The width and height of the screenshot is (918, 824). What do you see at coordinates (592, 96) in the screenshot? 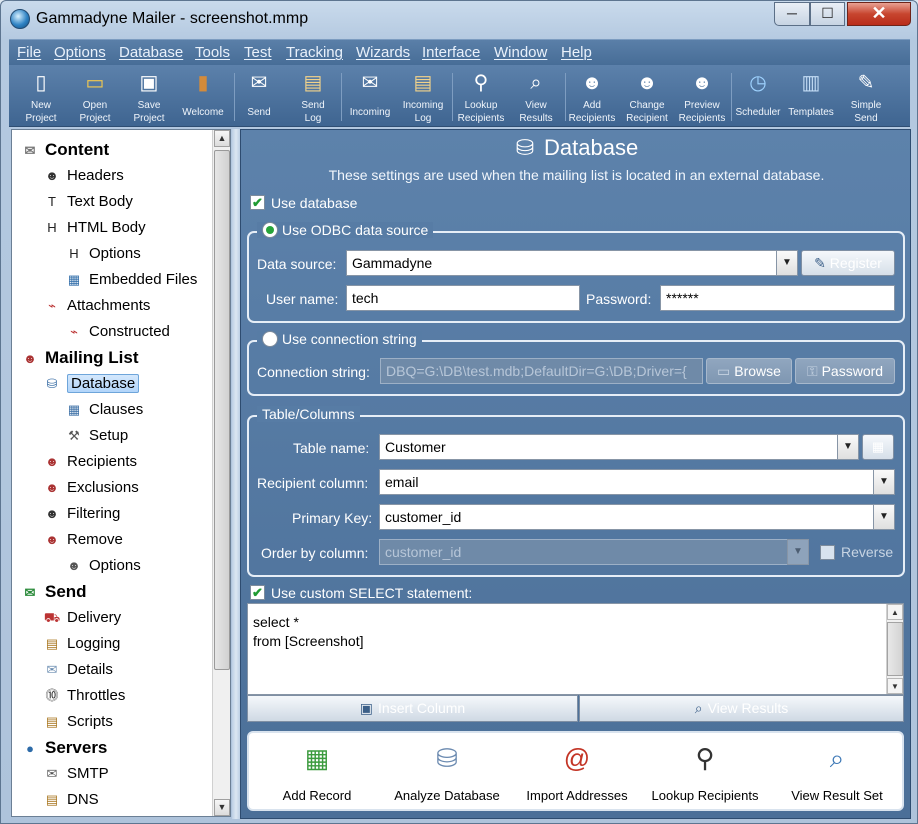
I see `toolbar-add-recipients-button: ☻ Add Recipients` at bounding box center [592, 96].